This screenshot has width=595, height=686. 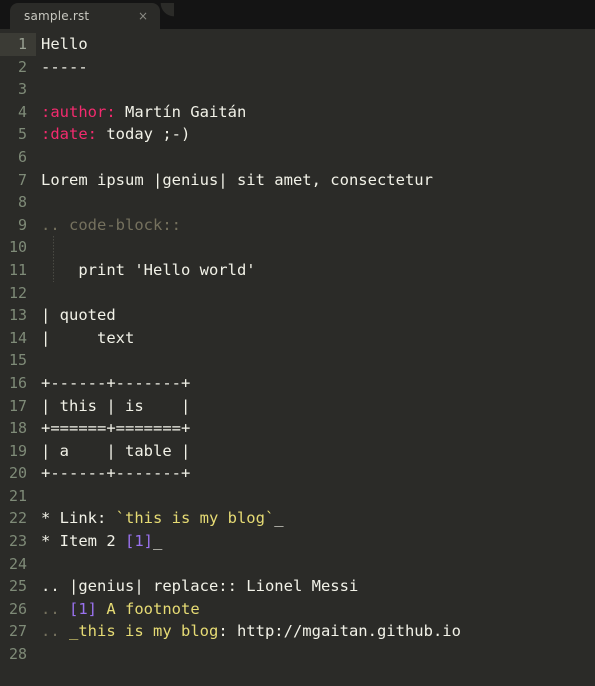 I want to click on line-number: 17, so click(x=17, y=405).